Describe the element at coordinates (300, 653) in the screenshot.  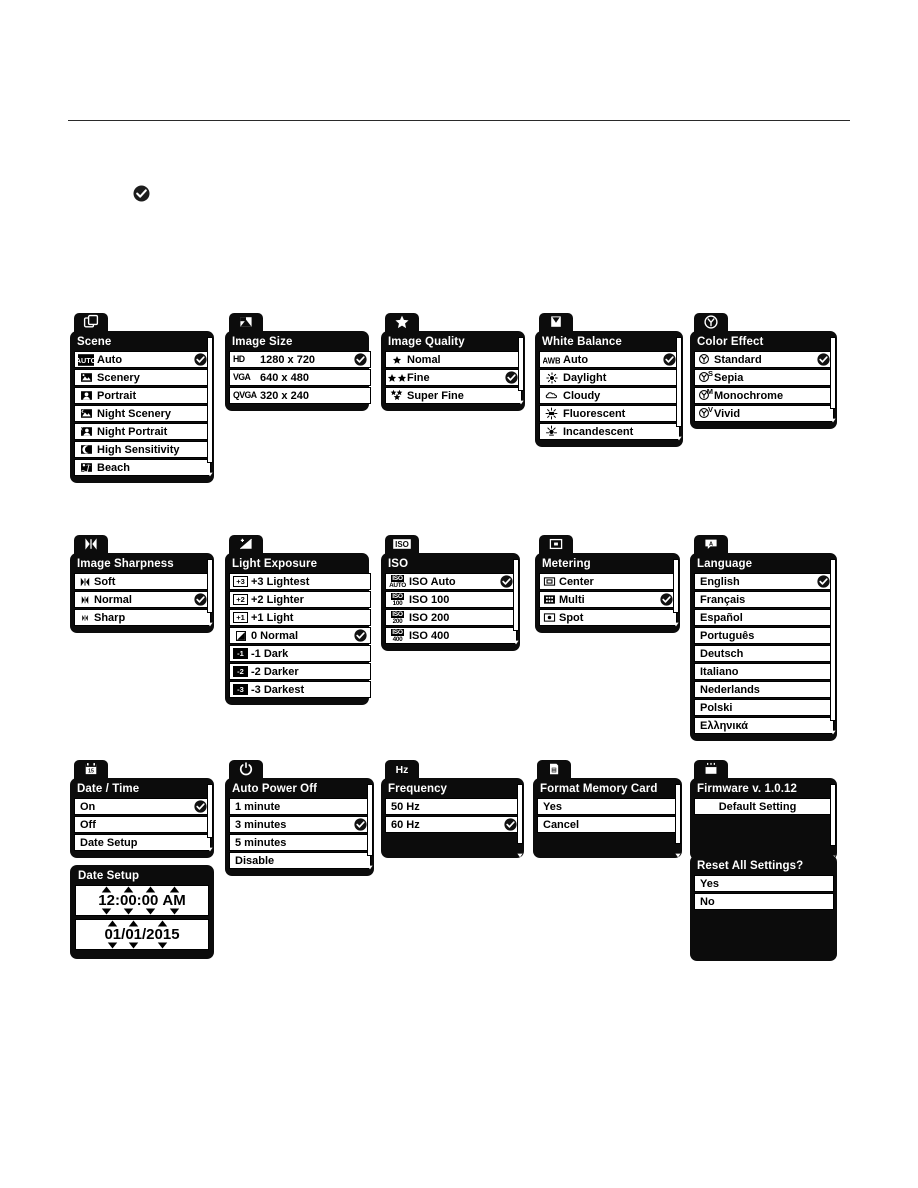
I see `menu-item: -1 -1 Dark` at that location.